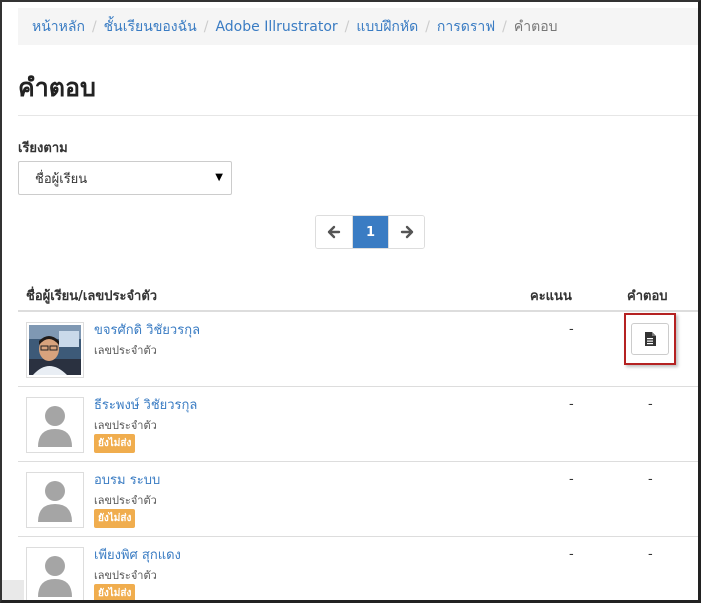 This screenshot has height=603, width=701. I want to click on next-page-button, so click(406, 232).